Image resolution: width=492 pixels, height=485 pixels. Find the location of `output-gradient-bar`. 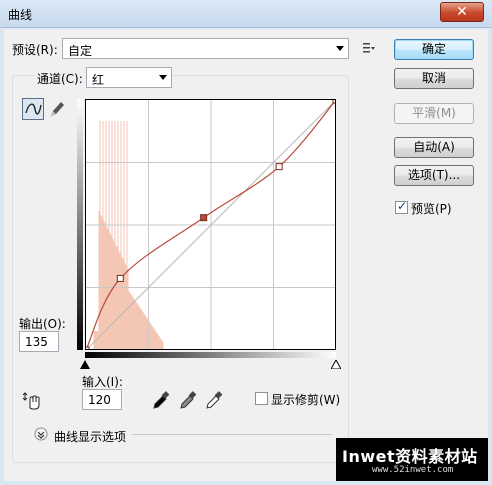

output-gradient-bar is located at coordinates (80, 224).